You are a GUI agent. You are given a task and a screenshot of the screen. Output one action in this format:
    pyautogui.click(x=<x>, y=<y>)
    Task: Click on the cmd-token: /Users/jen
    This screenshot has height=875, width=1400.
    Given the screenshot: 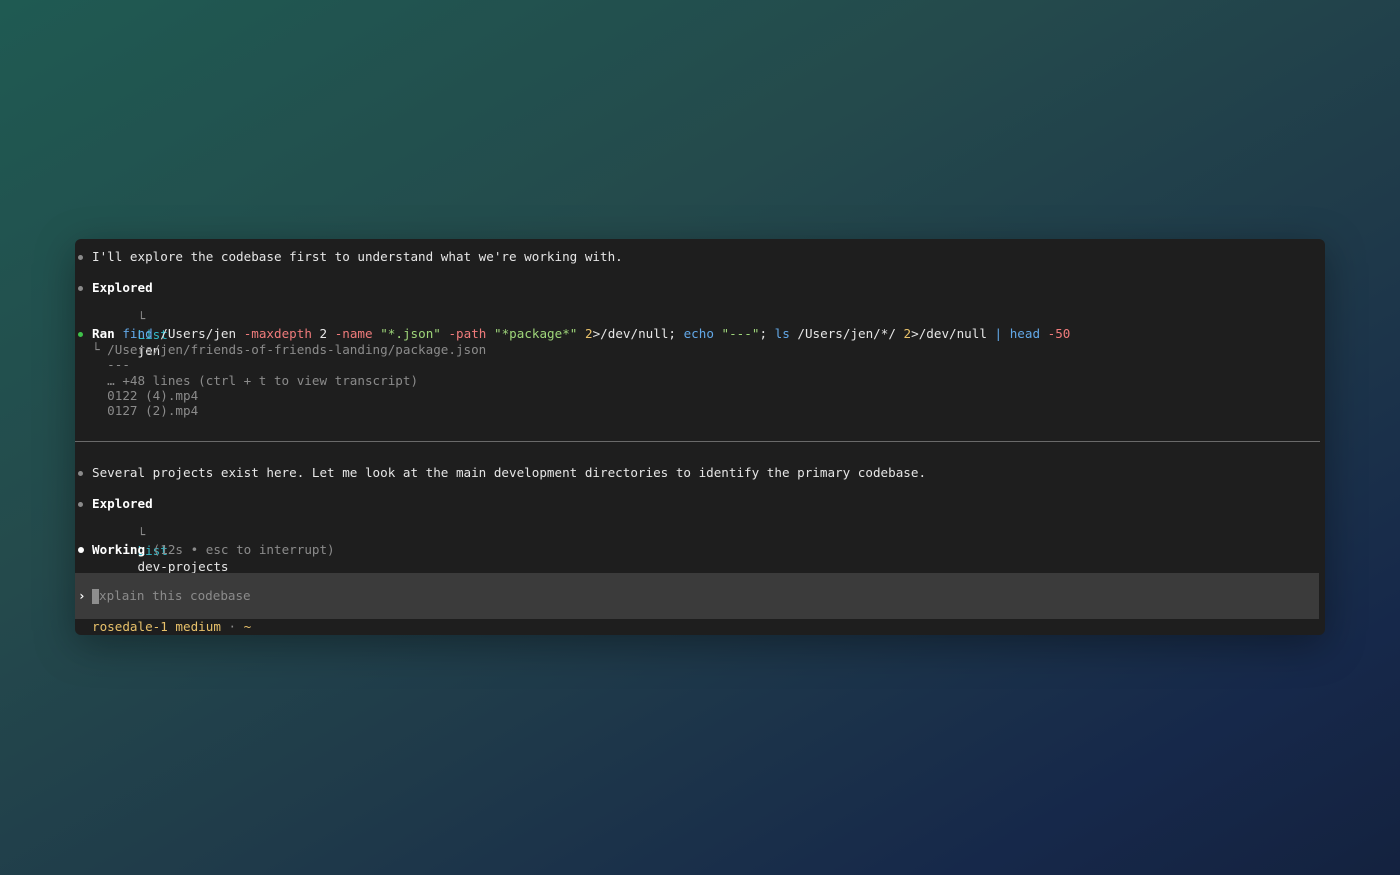 What is the action you would take?
    pyautogui.click(x=198, y=333)
    